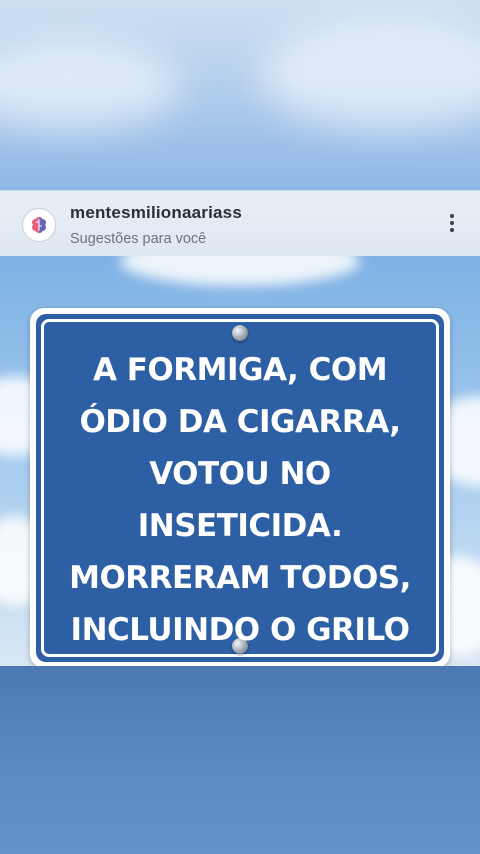  What do you see at coordinates (240, 661) in the screenshot?
I see `sign-line: QUE VOTOU NULO.` at bounding box center [240, 661].